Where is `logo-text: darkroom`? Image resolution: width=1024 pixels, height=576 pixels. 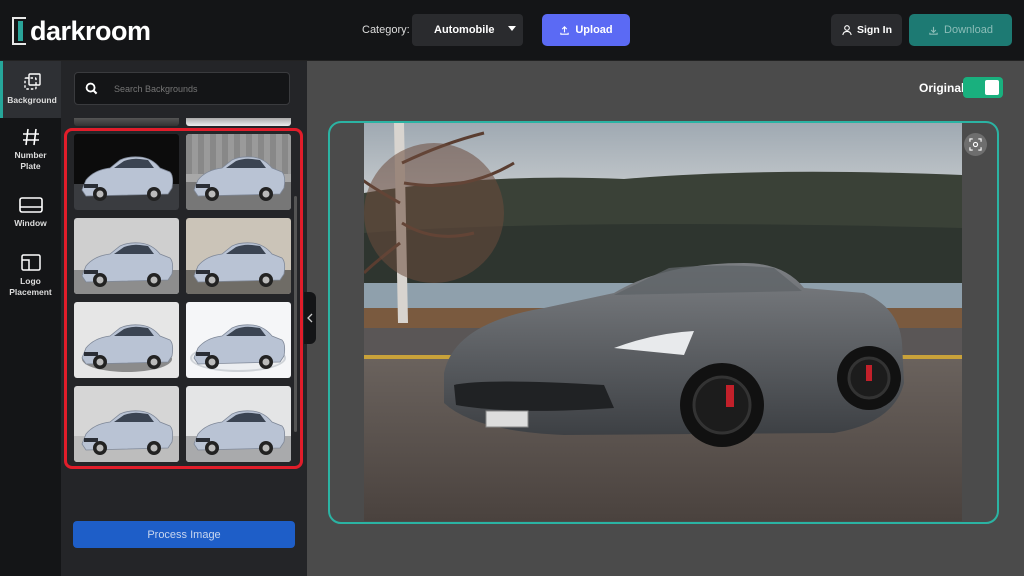 logo-text: darkroom is located at coordinates (90, 30).